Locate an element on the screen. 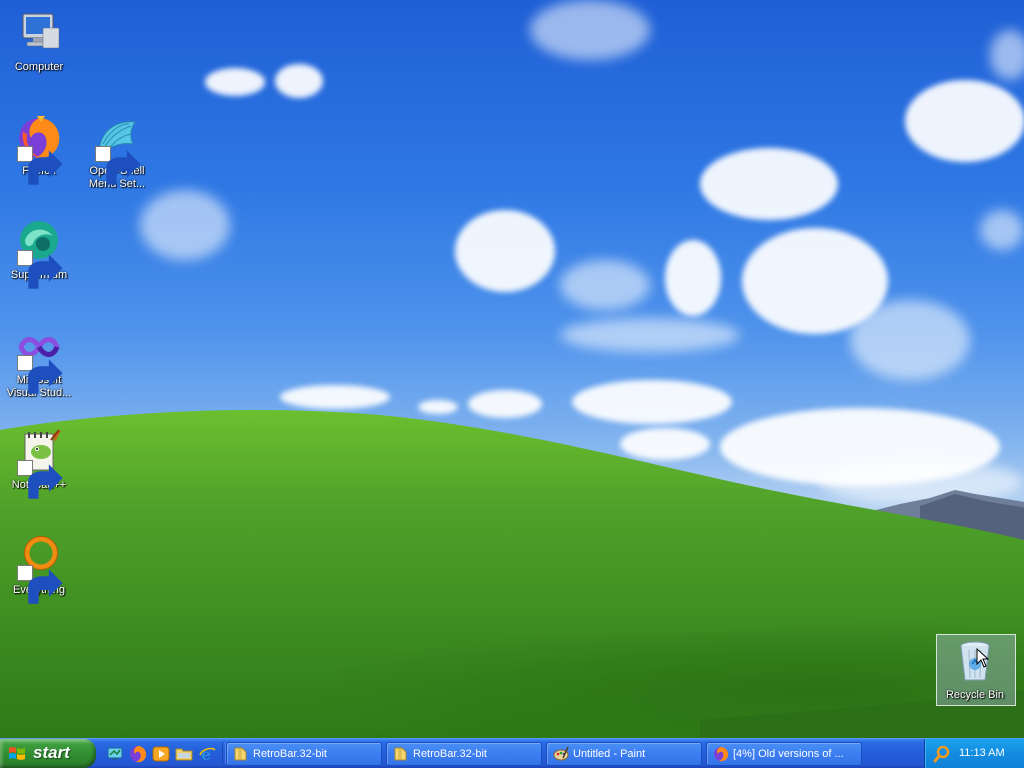 The height and width of the screenshot is (768, 1024). task-button-retrobar-1: RetroBar.32-bit is located at coordinates (304, 754).